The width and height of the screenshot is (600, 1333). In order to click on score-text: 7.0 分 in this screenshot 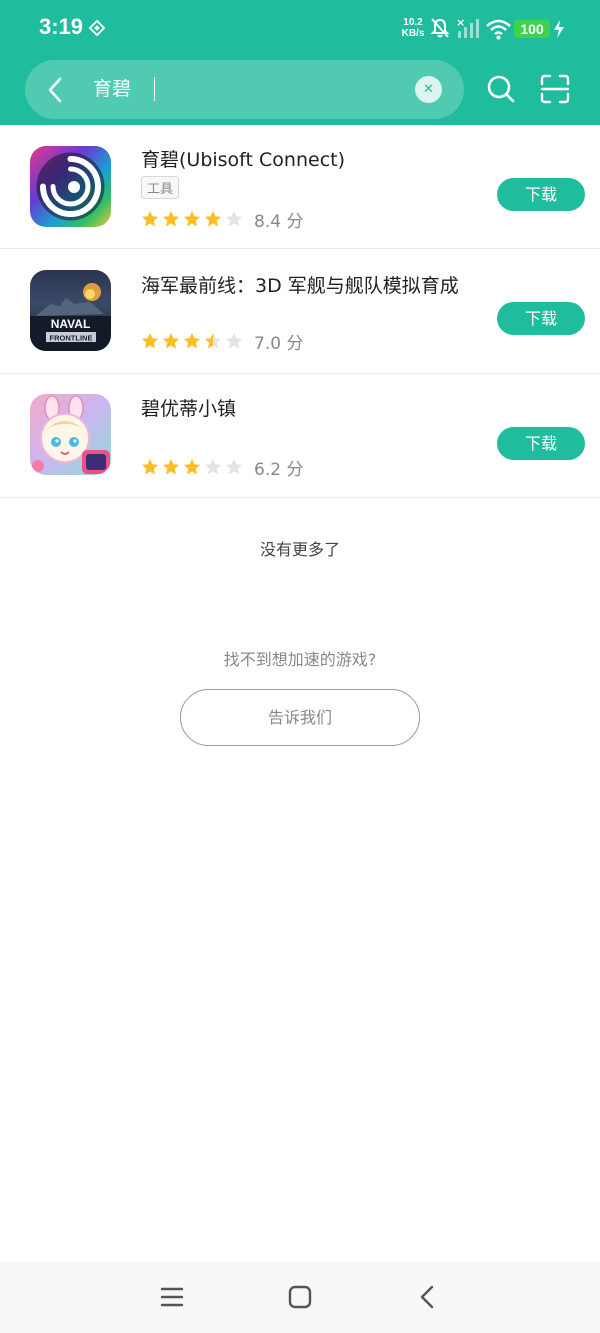, I will do `click(279, 343)`.